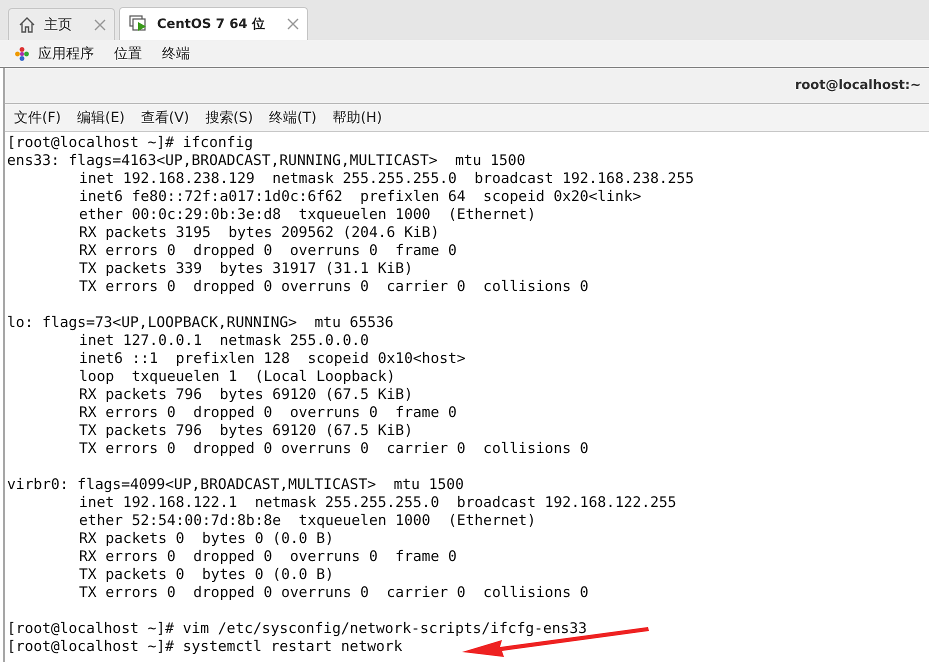 The width and height of the screenshot is (929, 662). I want to click on output-line: TX packets 0 bytes 0 (0.0 B), so click(206, 575).